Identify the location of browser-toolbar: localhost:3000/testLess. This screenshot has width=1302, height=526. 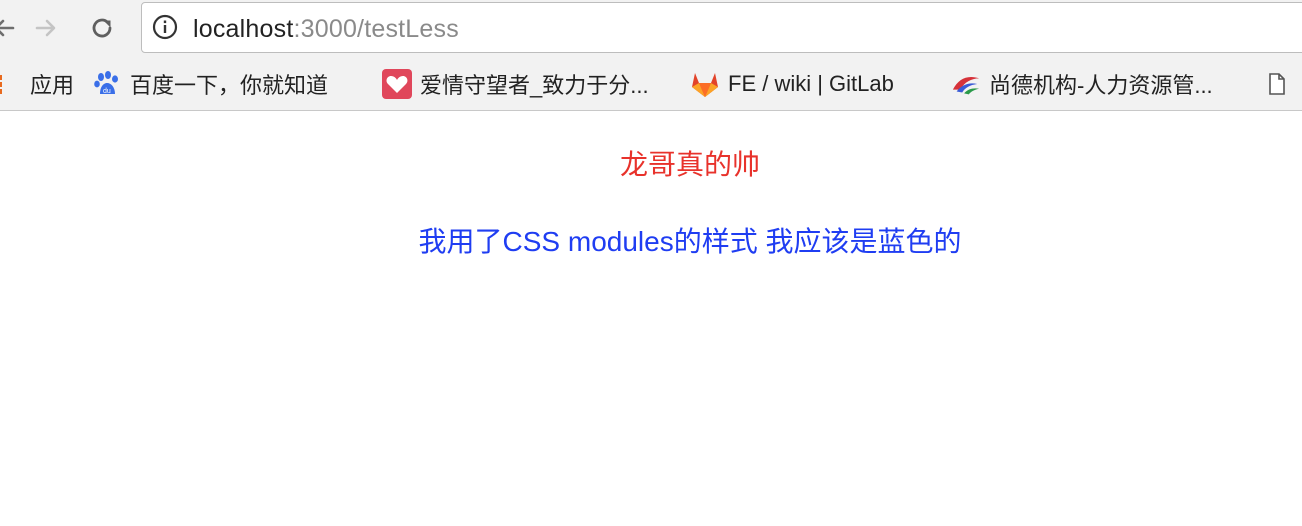
(651, 29).